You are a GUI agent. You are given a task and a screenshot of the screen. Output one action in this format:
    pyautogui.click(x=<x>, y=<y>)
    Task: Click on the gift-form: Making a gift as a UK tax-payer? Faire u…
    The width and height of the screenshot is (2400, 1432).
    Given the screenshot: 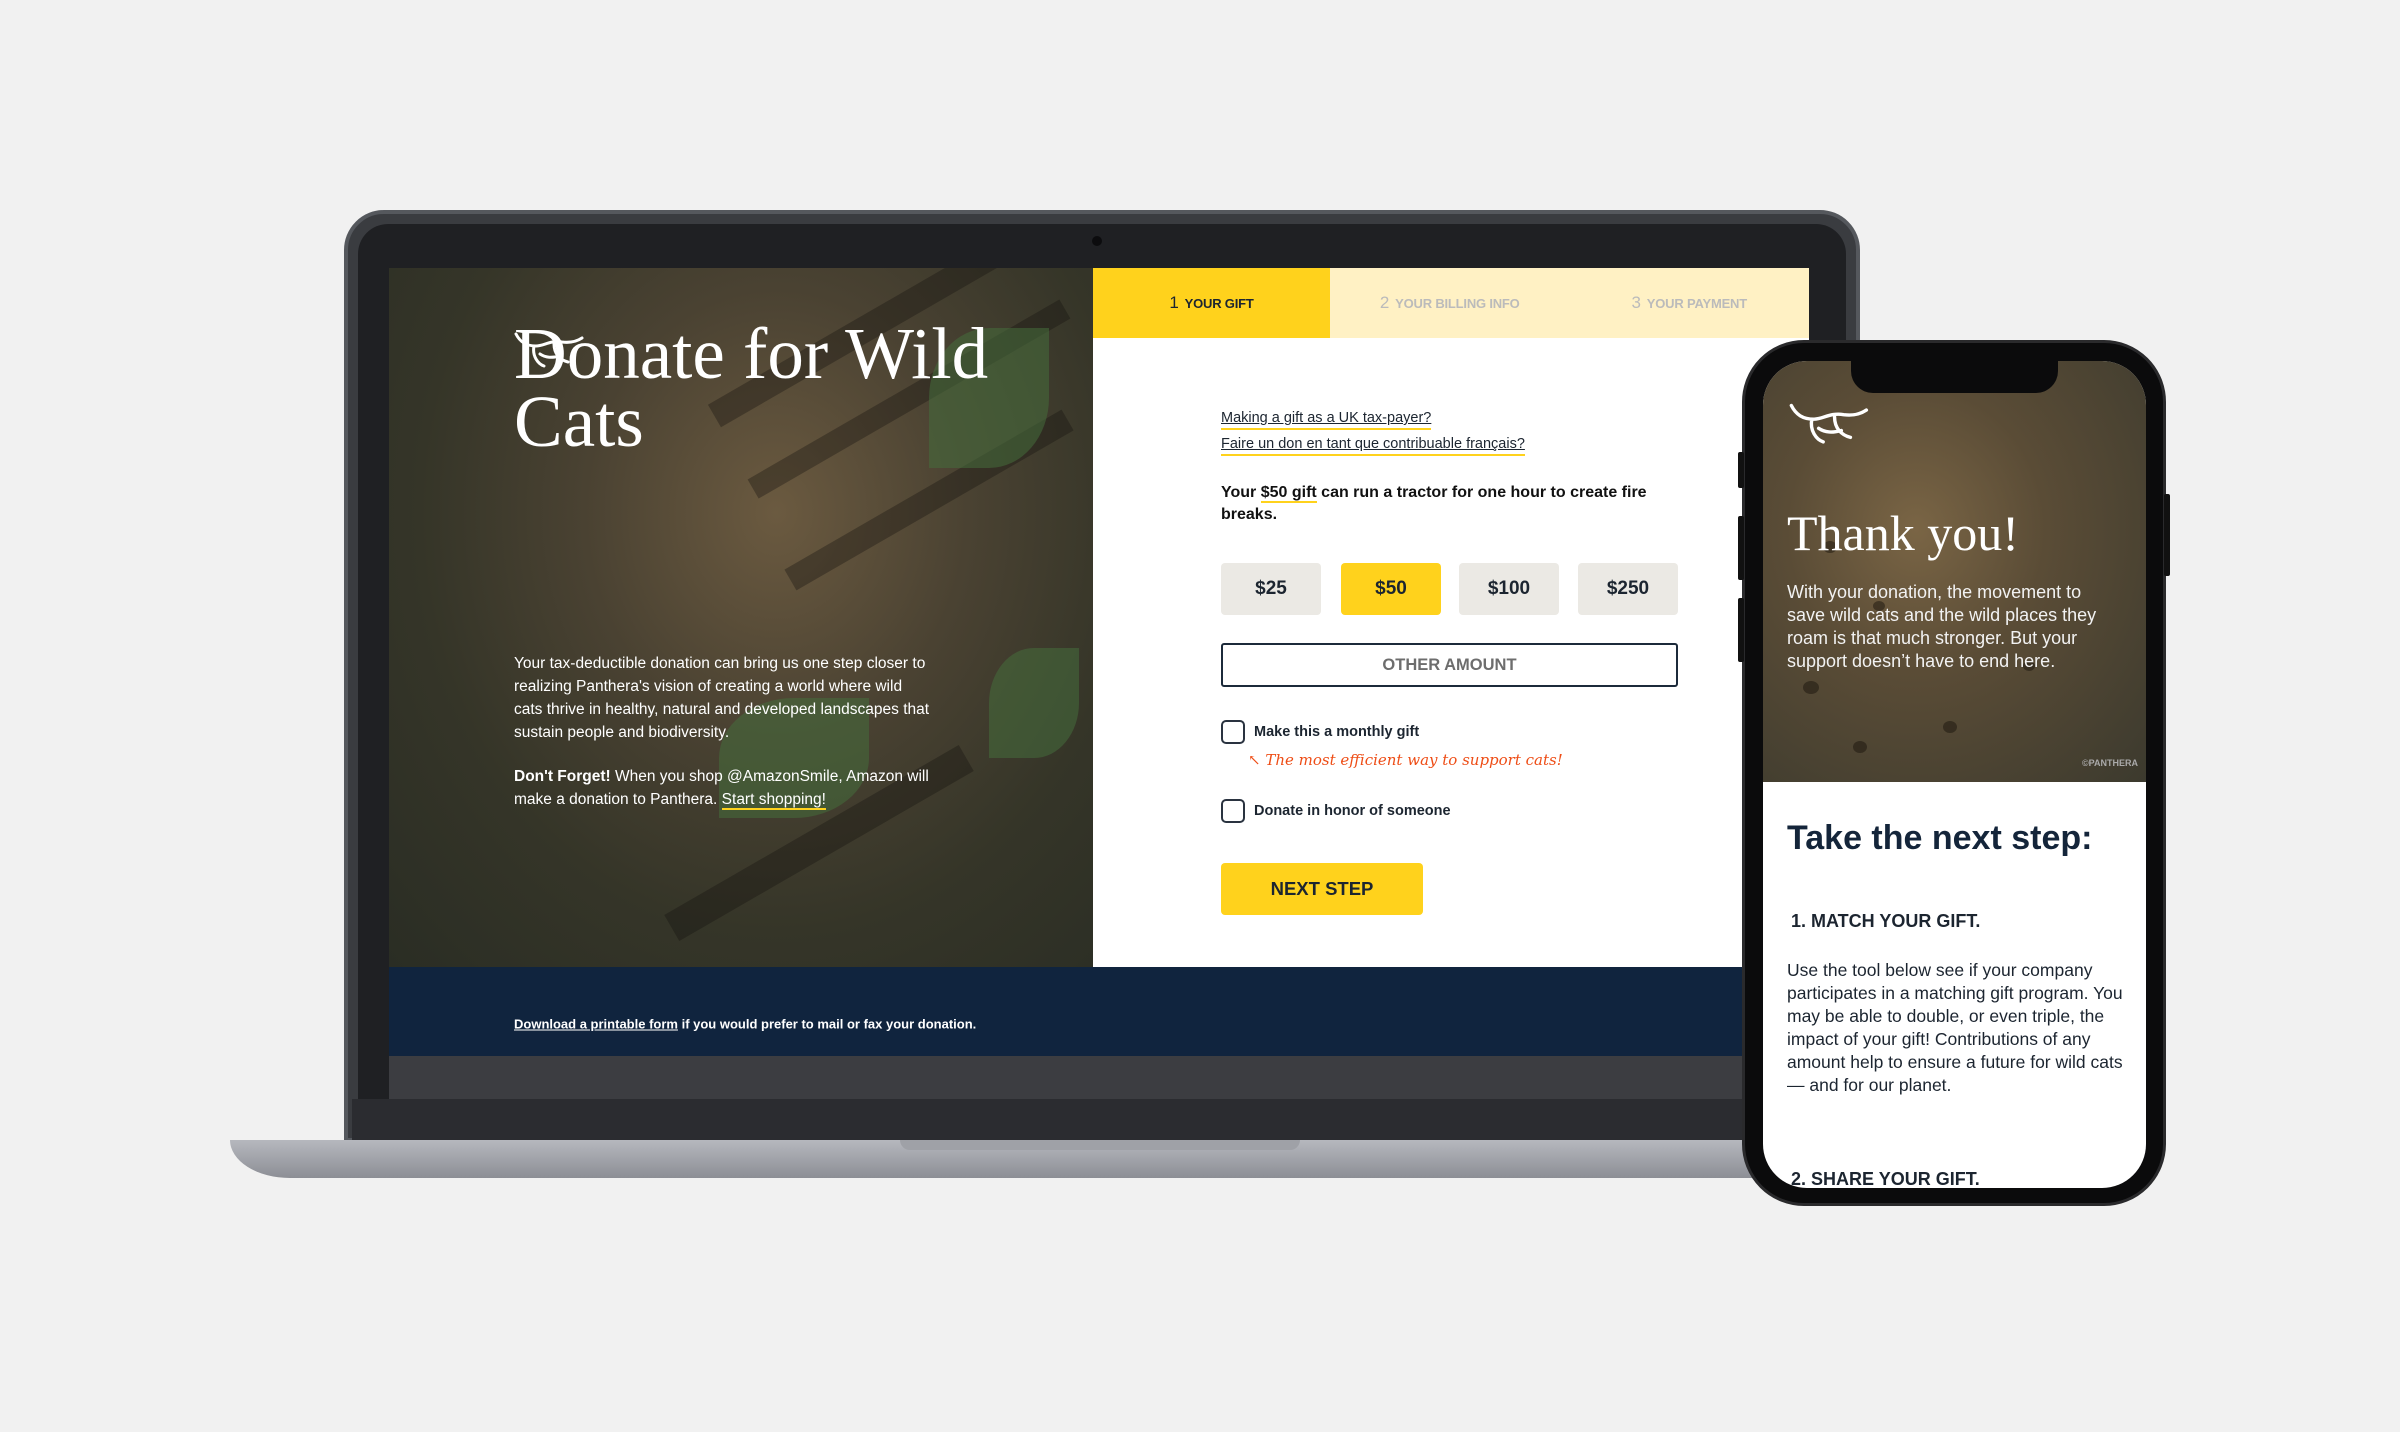 What is the action you would take?
    pyautogui.click(x=1451, y=652)
    